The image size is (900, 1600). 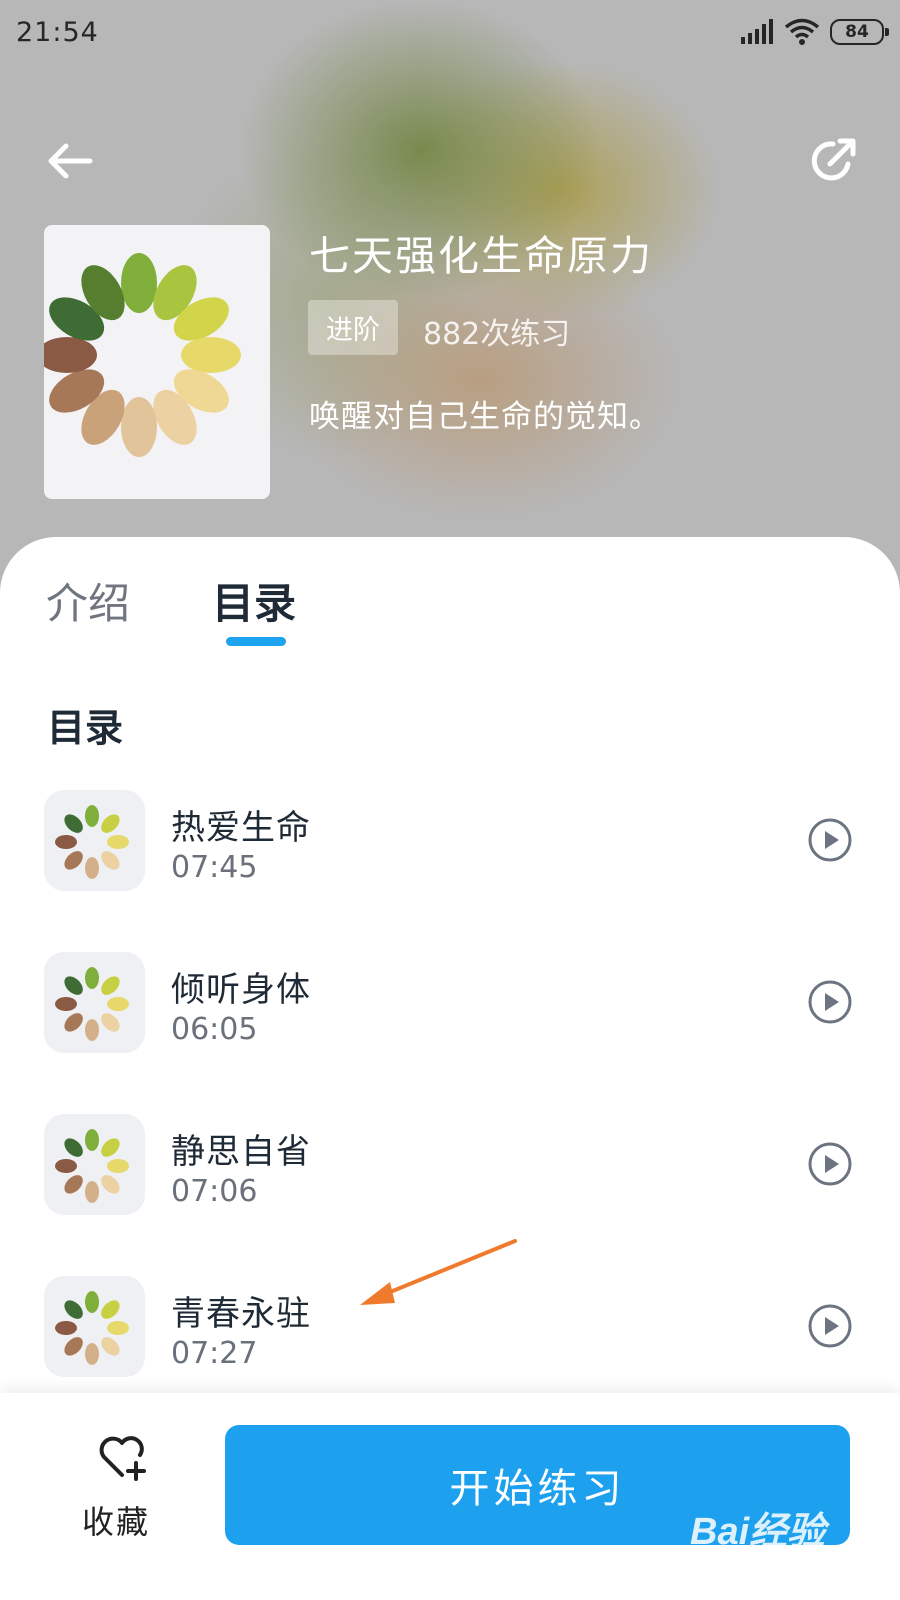 What do you see at coordinates (214, 1353) in the screenshot?
I see `track-duration: 07:27` at bounding box center [214, 1353].